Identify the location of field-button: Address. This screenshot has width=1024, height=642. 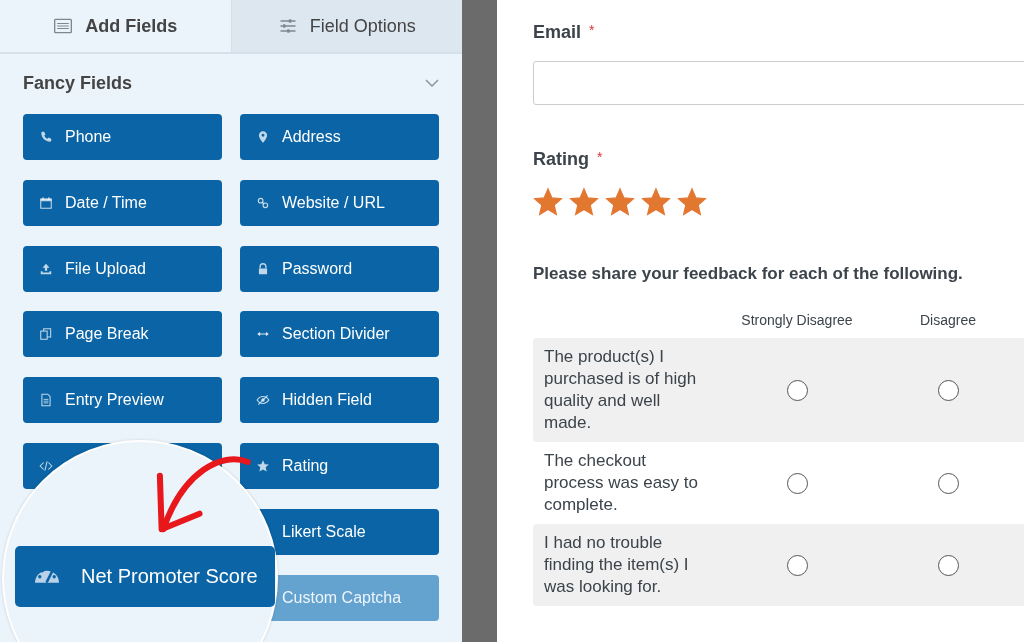
(339, 137).